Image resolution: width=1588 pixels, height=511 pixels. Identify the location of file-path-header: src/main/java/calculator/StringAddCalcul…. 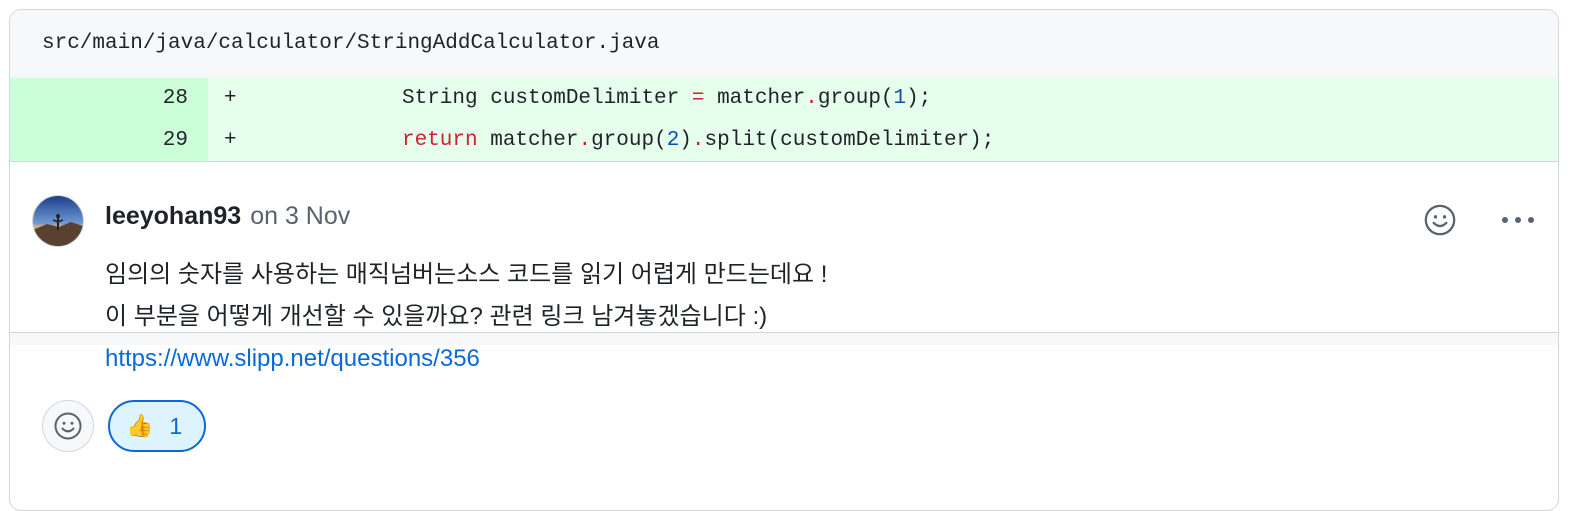
(784, 43).